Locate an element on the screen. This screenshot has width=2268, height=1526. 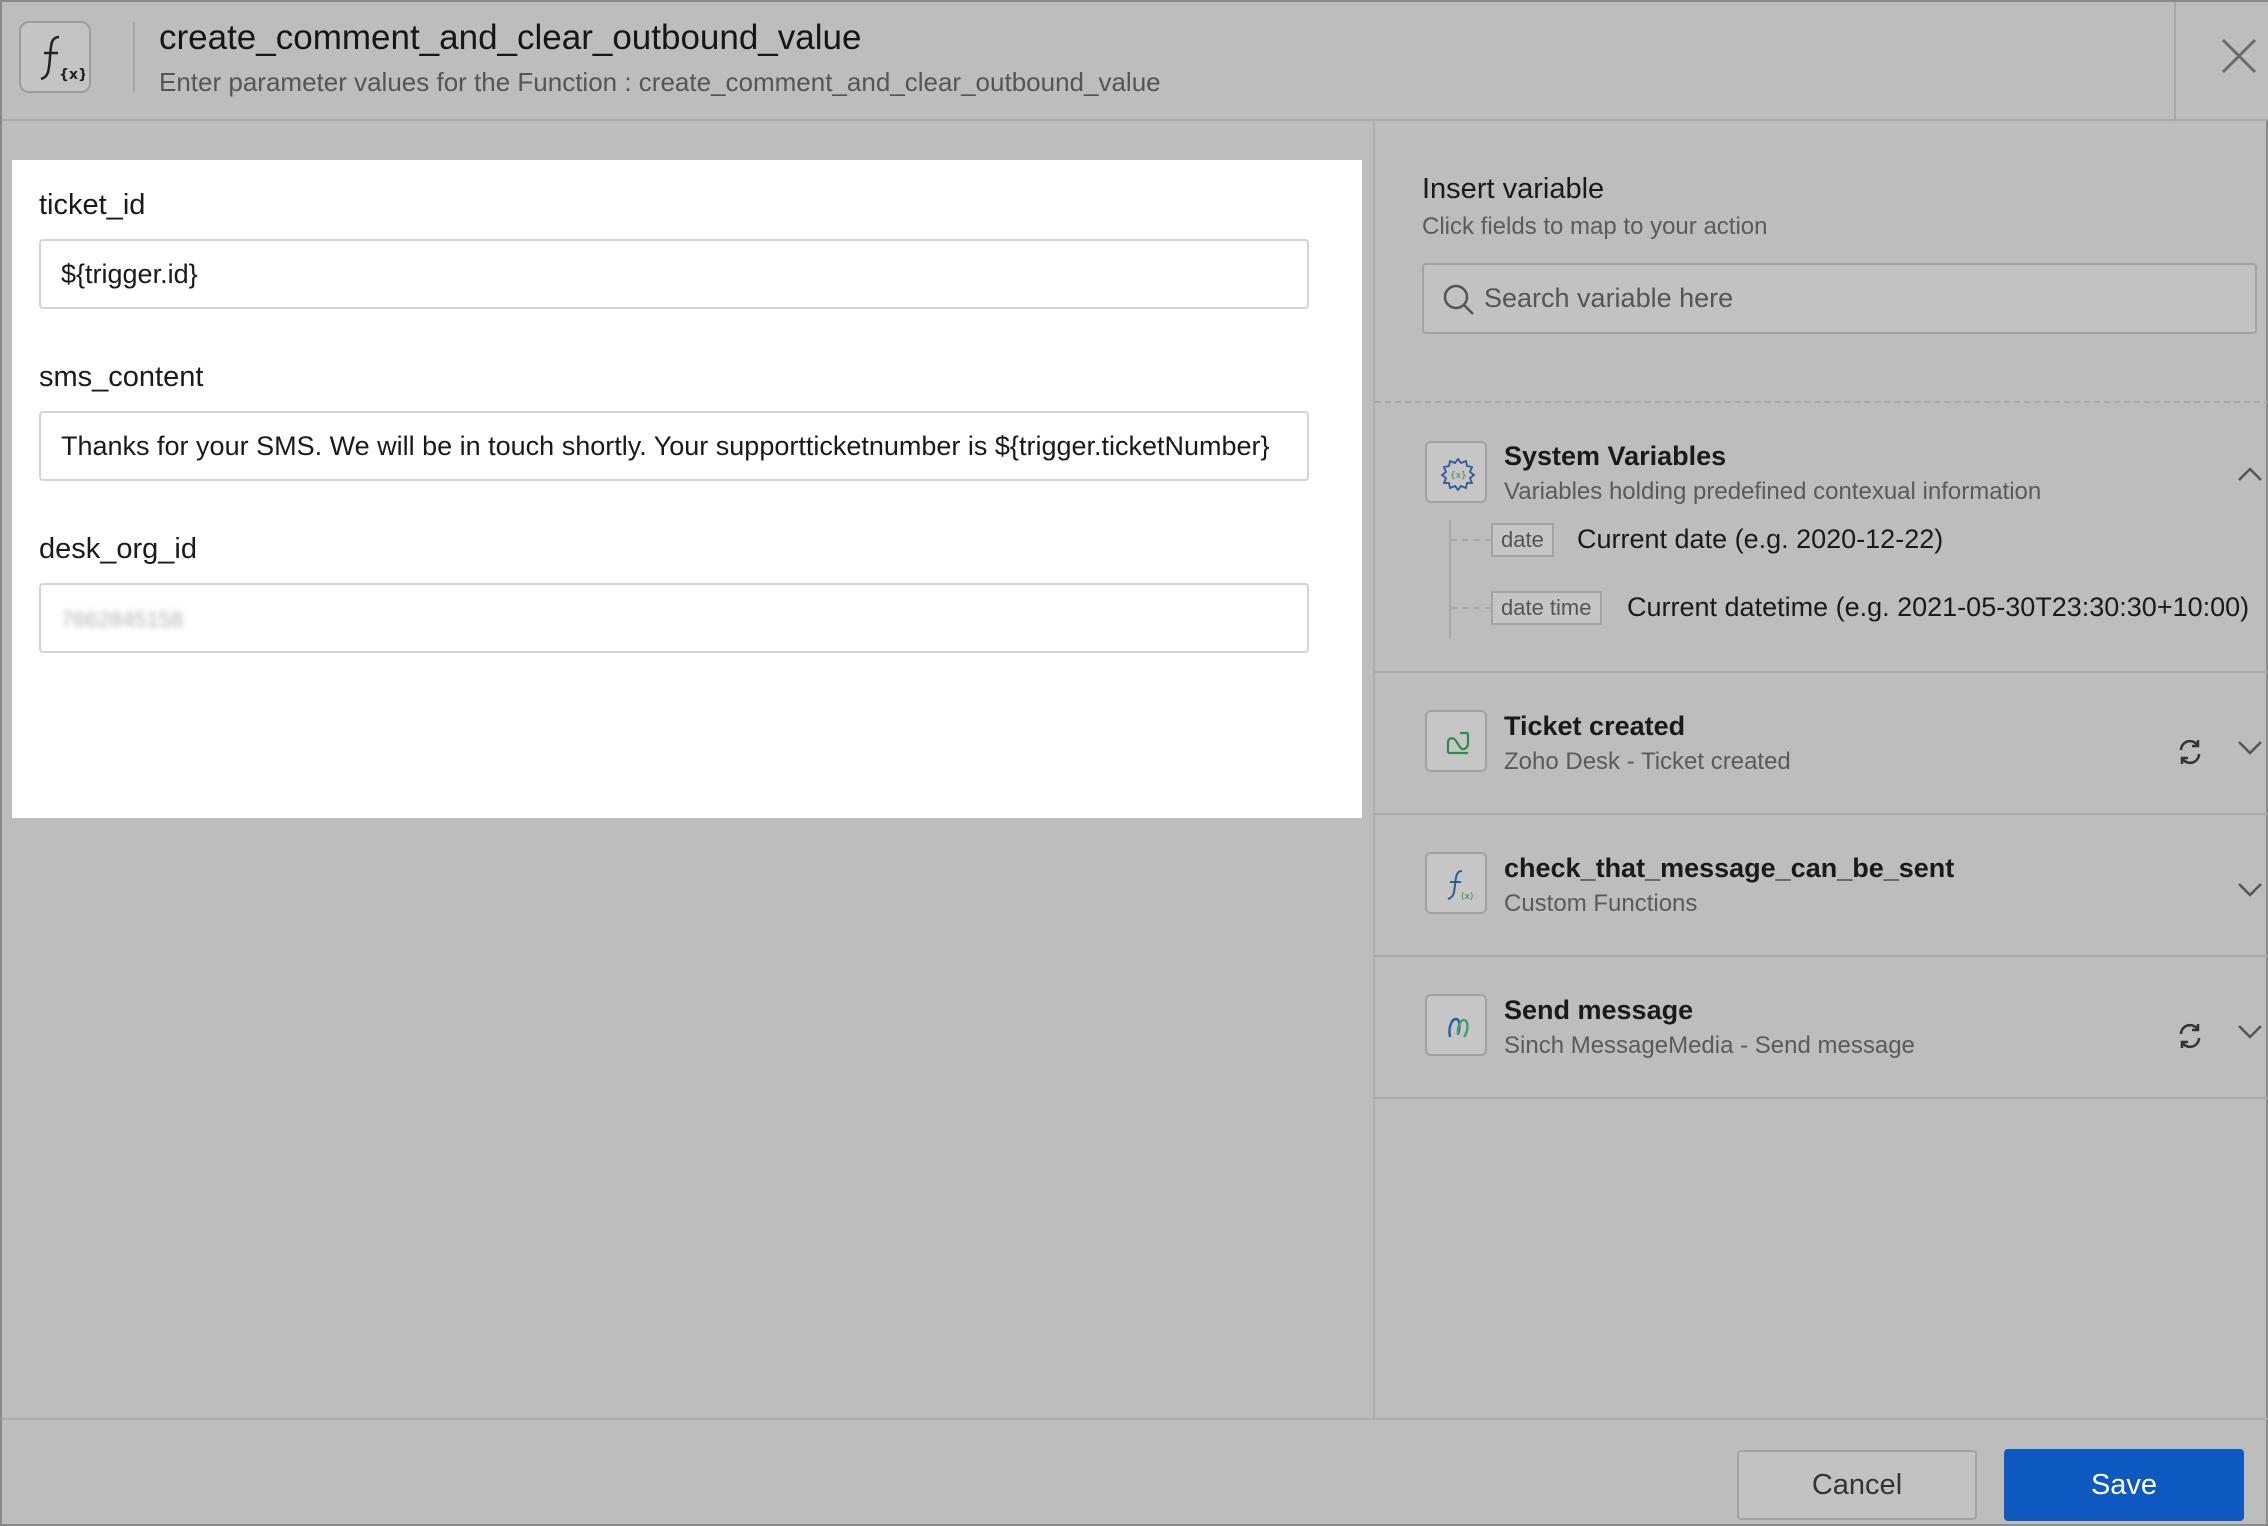
var-item-date: Current date (e.g. 2020-12-22) is located at coordinates (1760, 539).